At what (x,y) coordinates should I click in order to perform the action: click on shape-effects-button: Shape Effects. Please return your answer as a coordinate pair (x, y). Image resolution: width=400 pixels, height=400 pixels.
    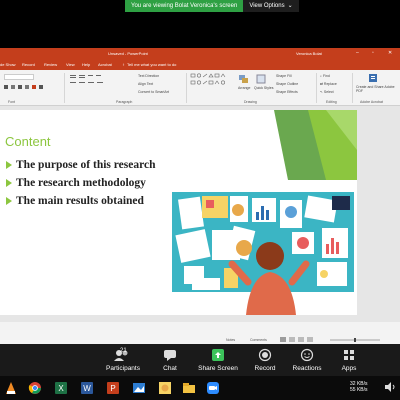
    Looking at the image, I should click on (287, 92).